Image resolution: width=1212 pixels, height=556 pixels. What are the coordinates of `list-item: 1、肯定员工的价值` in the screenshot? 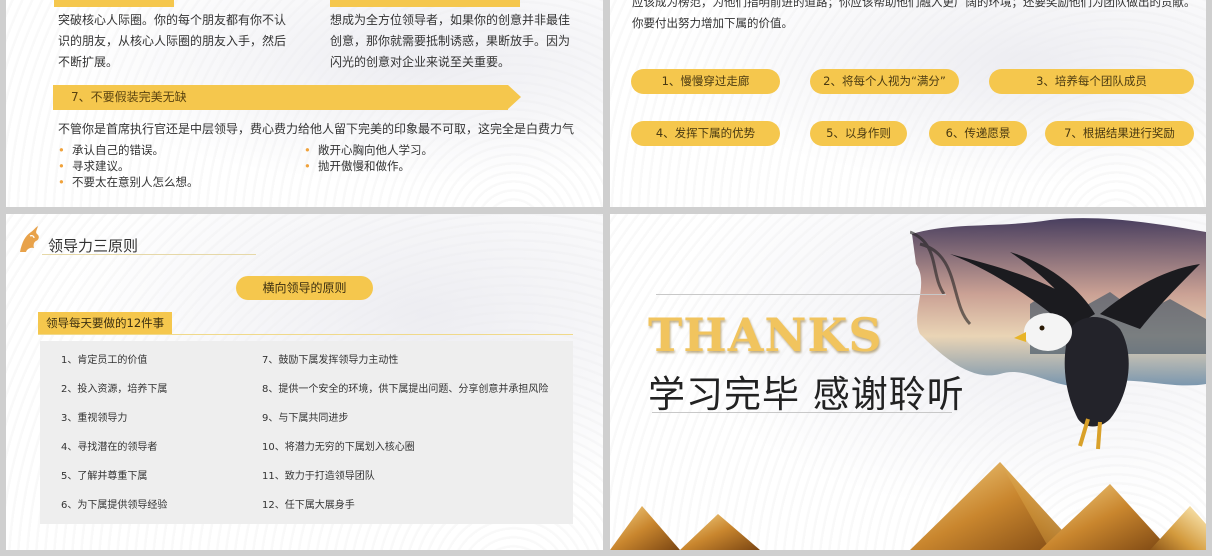 It's located at (104, 360).